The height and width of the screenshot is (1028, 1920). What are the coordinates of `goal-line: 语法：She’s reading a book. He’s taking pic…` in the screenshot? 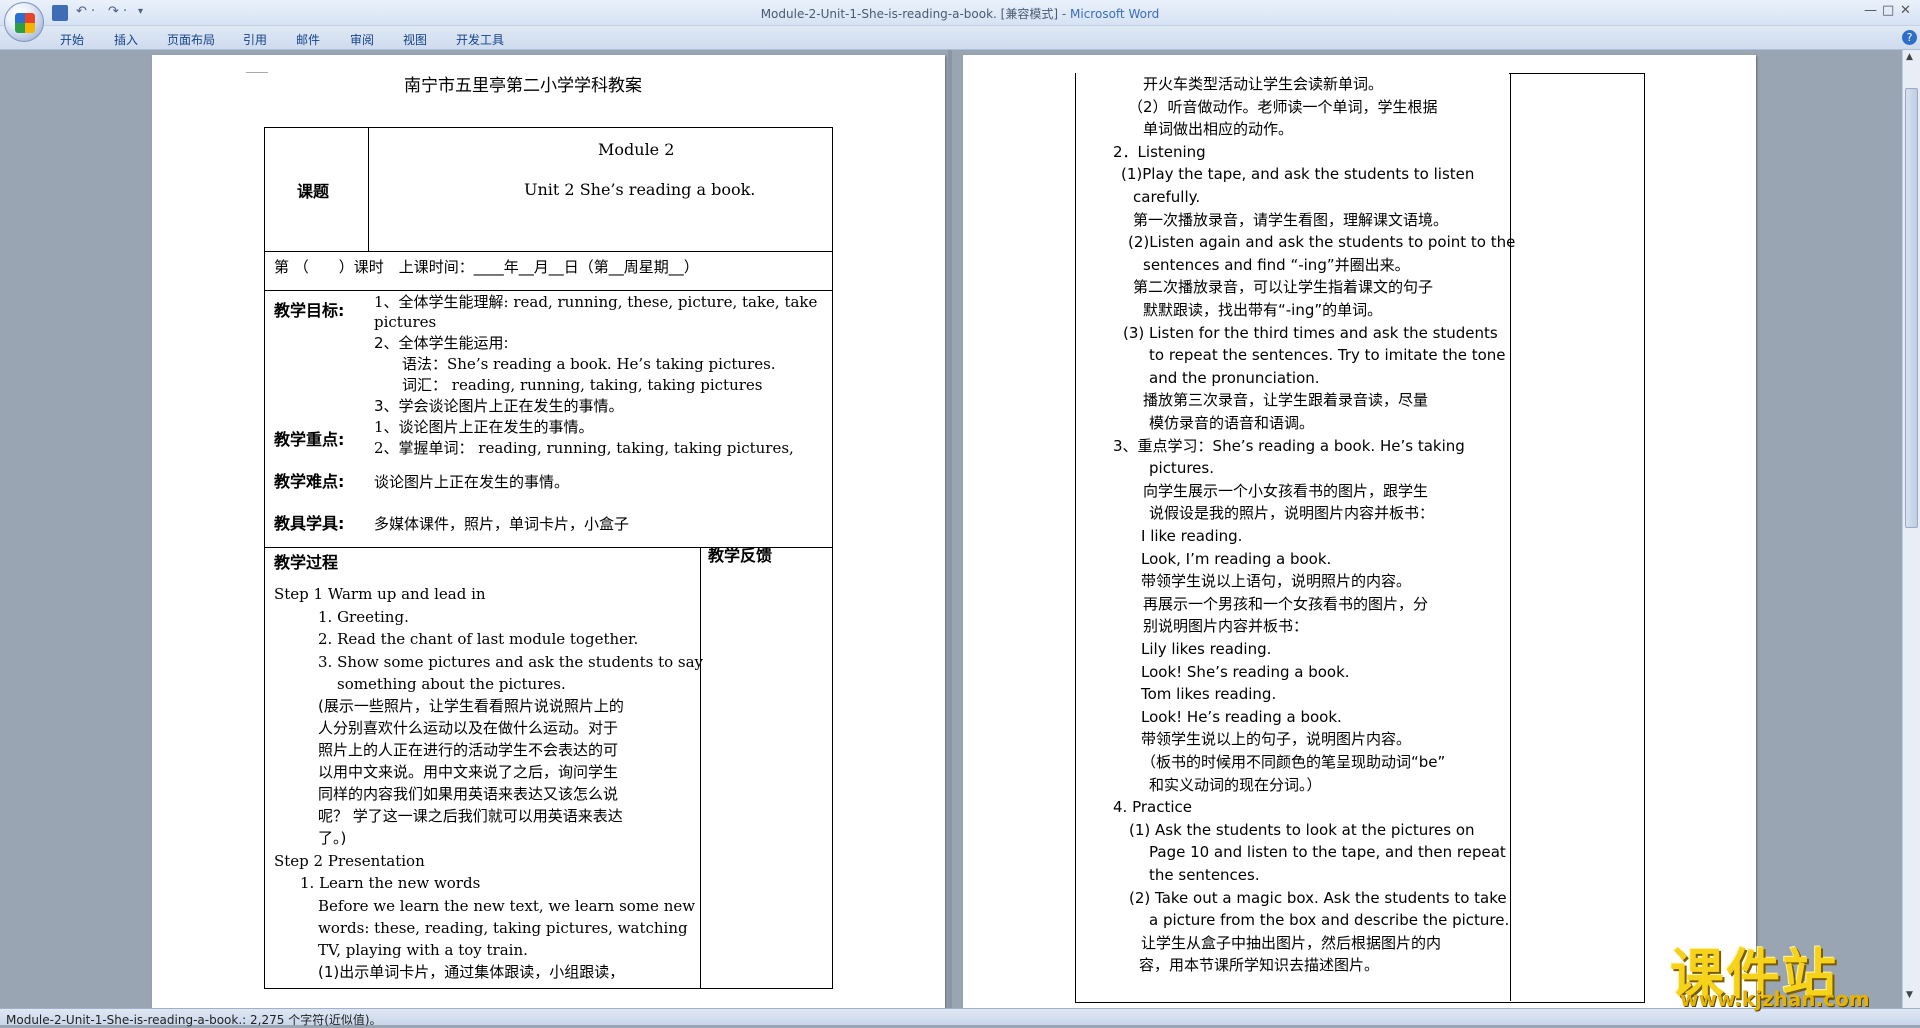 It's located at (589, 364).